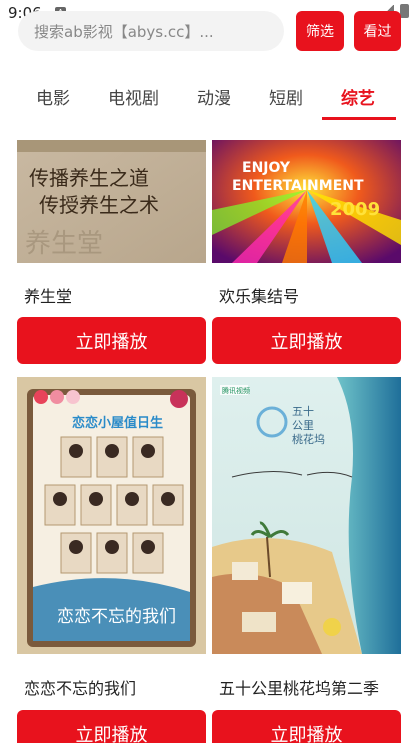 The width and height of the screenshot is (417, 743). What do you see at coordinates (359, 118) in the screenshot?
I see `active-tab-indicator` at bounding box center [359, 118].